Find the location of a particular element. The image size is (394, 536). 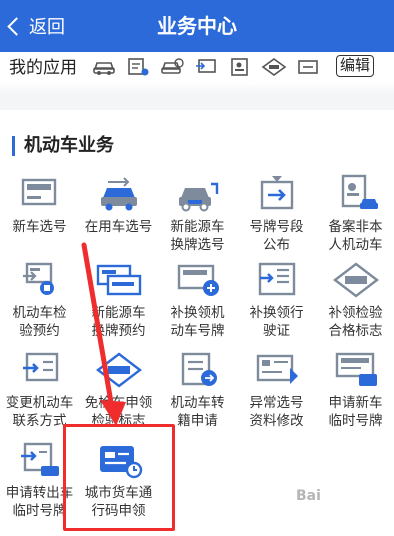

plate-change-appointment-icon is located at coordinates (119, 280).